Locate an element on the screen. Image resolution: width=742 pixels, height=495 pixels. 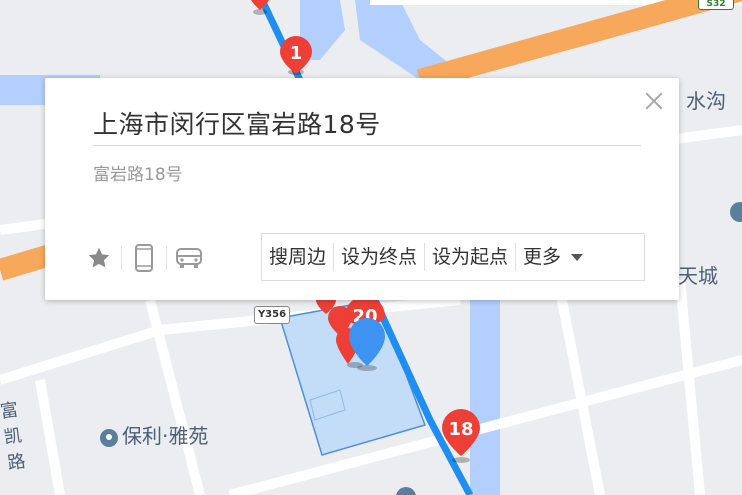
chevron-down-icon is located at coordinates (577, 257).